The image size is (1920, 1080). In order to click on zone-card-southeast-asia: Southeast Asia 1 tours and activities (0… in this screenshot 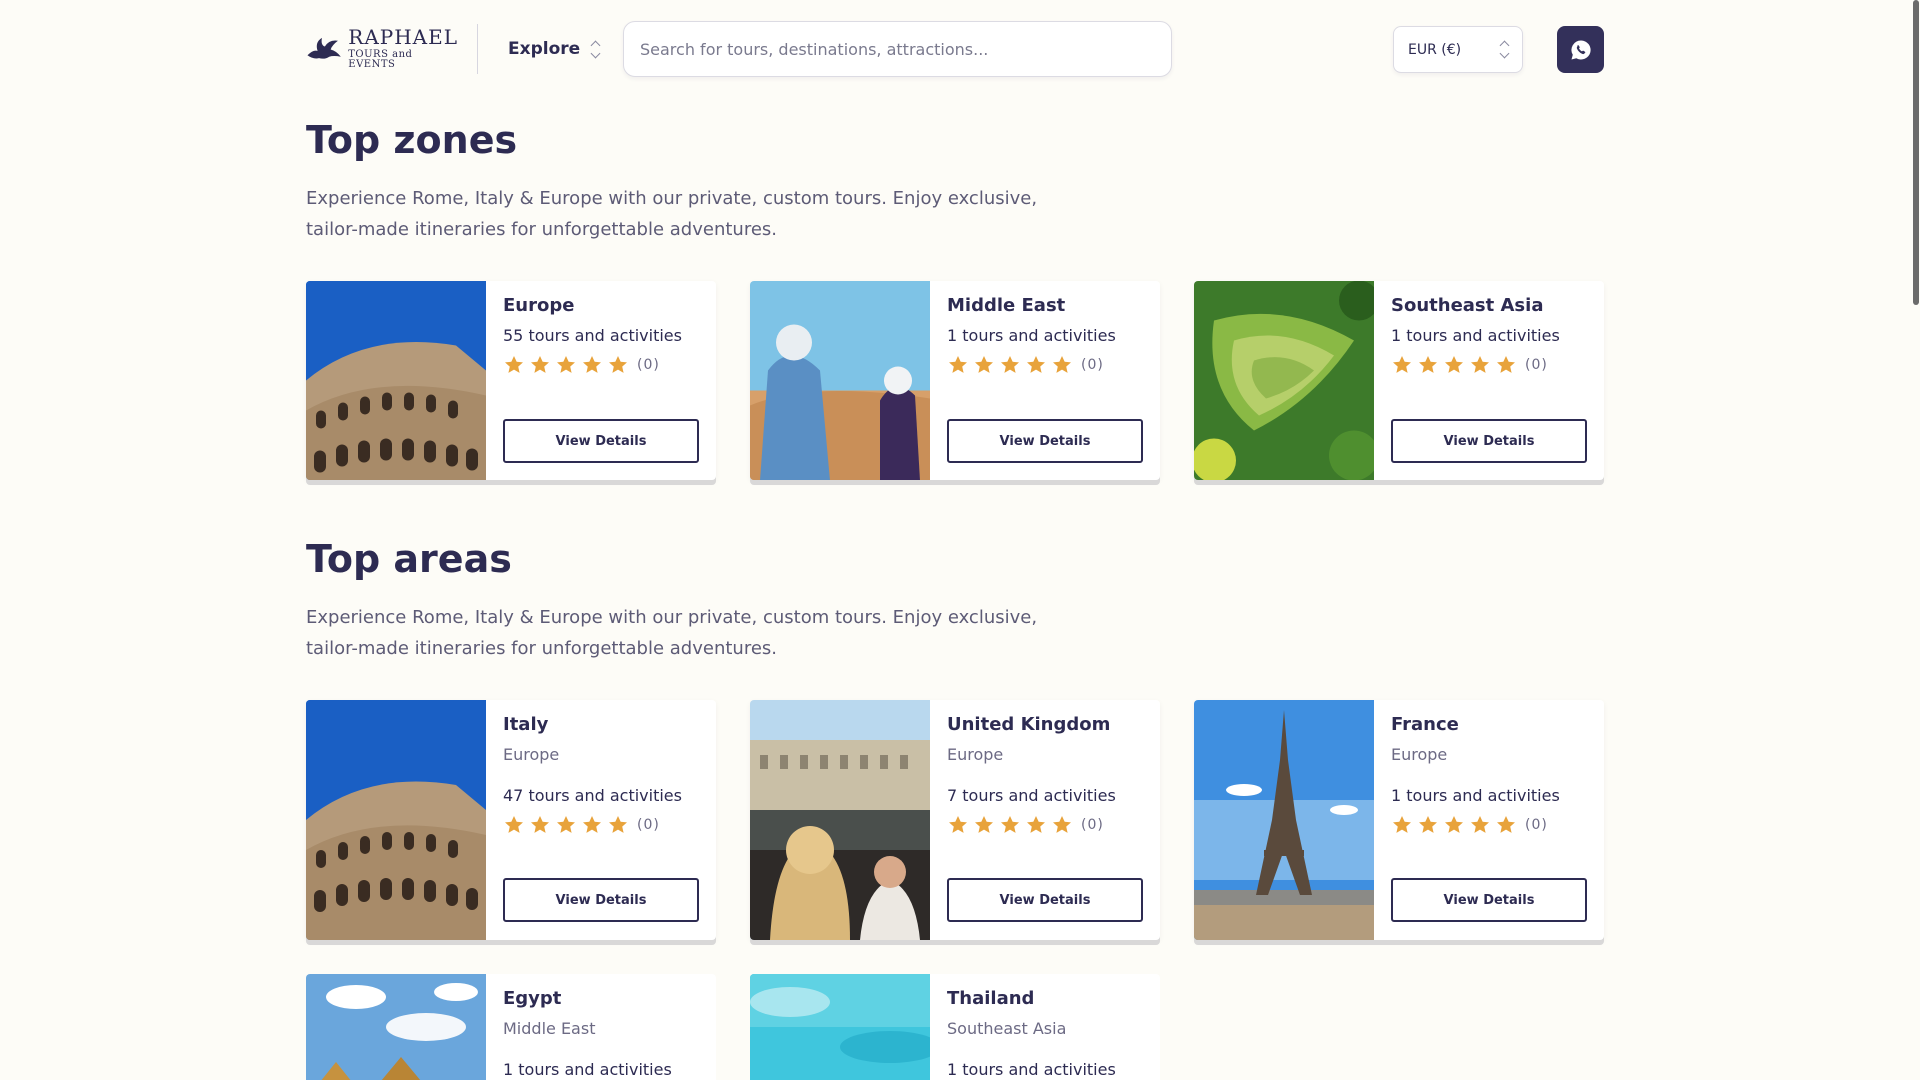, I will do `click(1399, 380)`.